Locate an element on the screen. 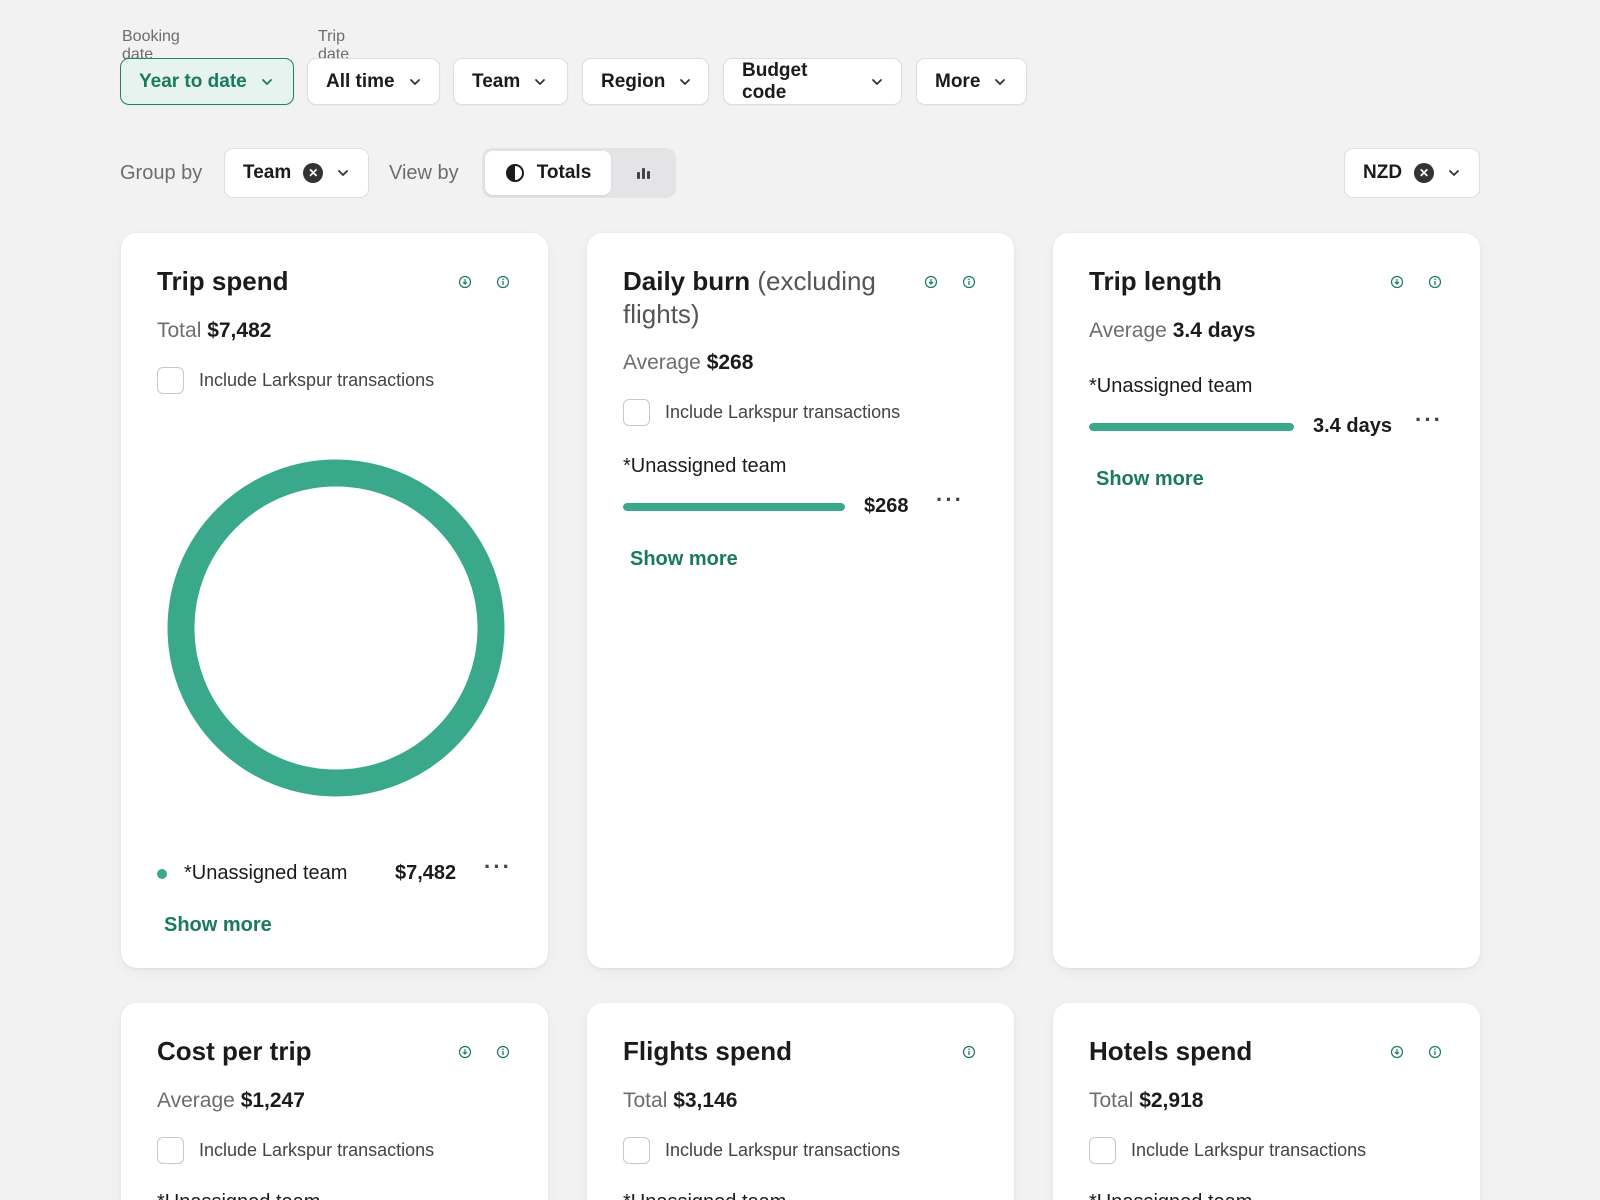 This screenshot has width=1600, height=1200. card-title: Cost per trip is located at coordinates (234, 1051).